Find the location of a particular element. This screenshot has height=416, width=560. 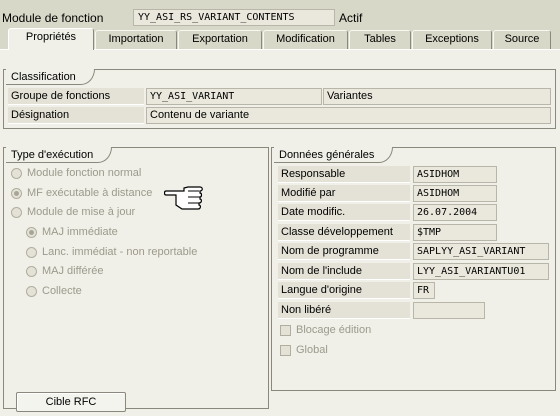

rfc-target-button: Cible RFC is located at coordinates (71, 402).